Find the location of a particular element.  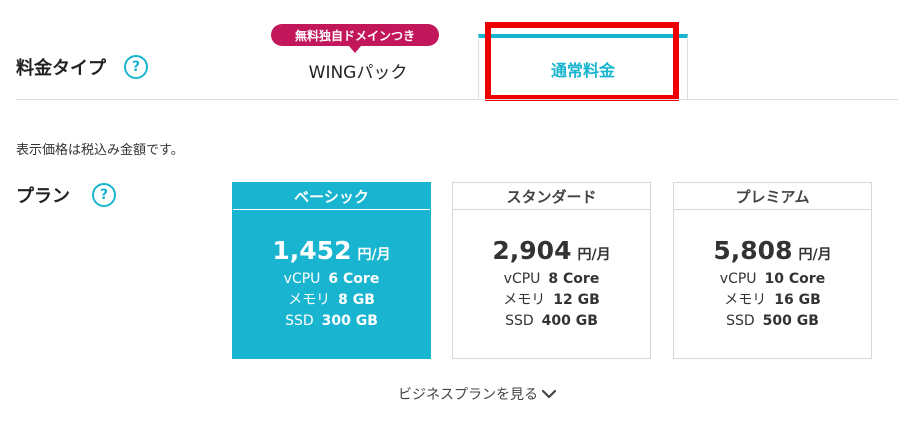

tab-wing-pack: WINGパック is located at coordinates (358, 70).